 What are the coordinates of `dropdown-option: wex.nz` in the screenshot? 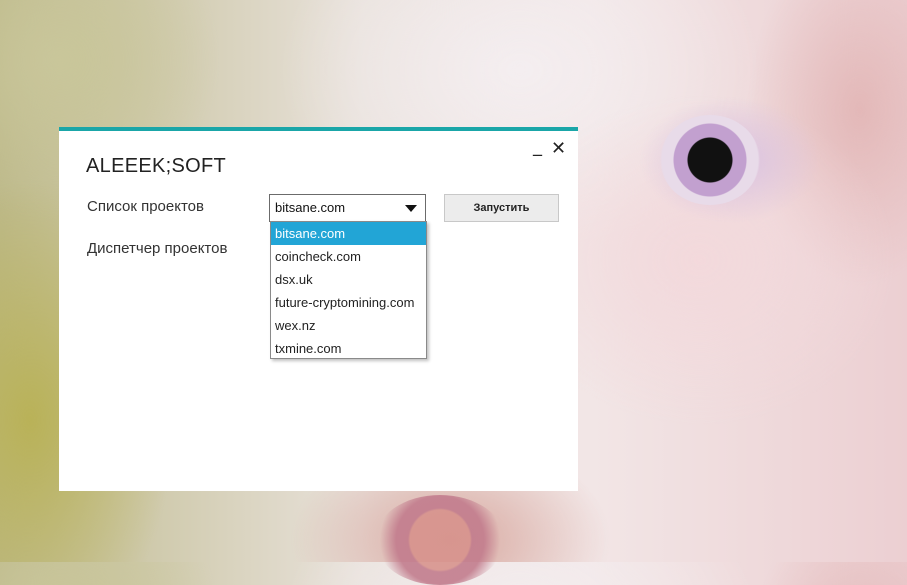 It's located at (348, 325).